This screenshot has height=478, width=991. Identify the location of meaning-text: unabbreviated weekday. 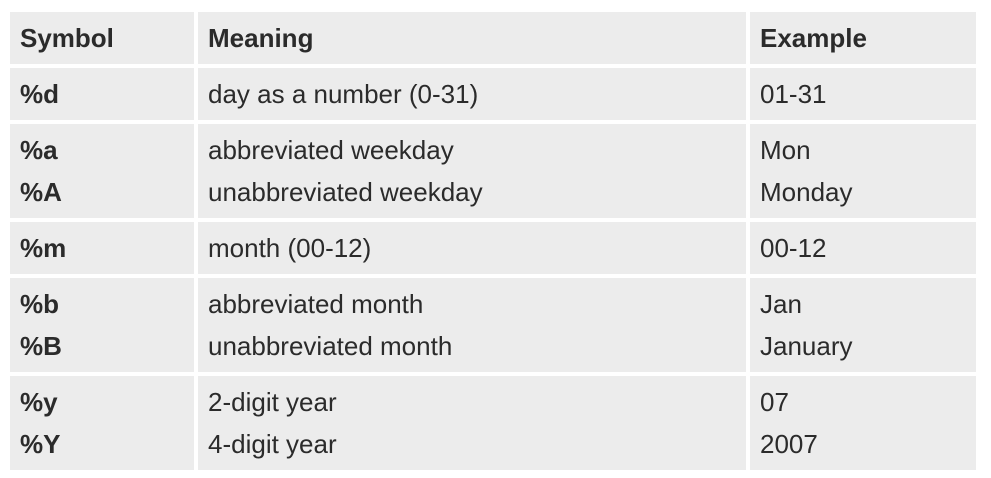
(345, 192).